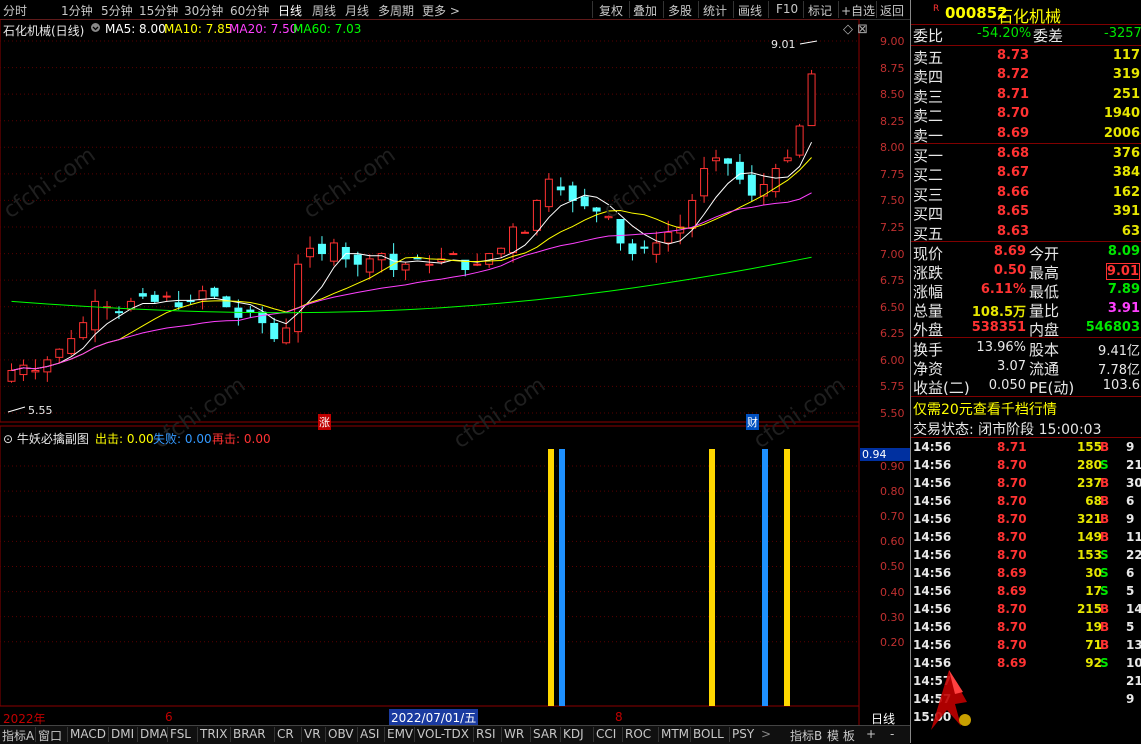 This screenshot has height=744, width=1141. What do you see at coordinates (675, 734) in the screenshot?
I see `tab-mtm: MTM` at bounding box center [675, 734].